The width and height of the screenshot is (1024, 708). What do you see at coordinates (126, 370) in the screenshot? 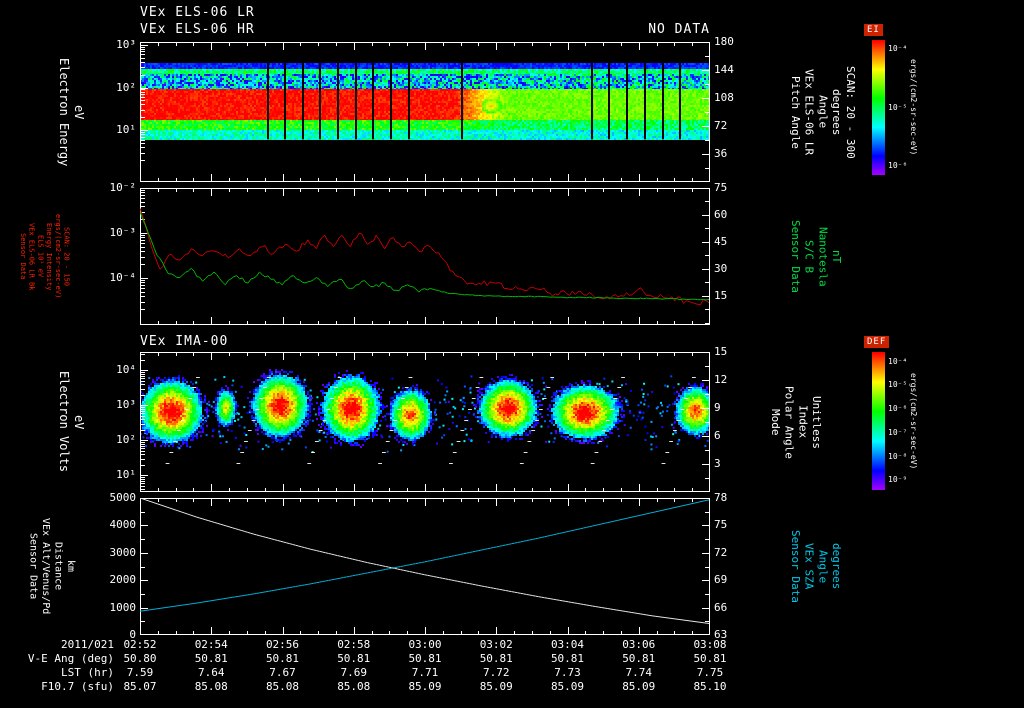
I see `p3-left-tick-label: 10⁴` at bounding box center [126, 370].